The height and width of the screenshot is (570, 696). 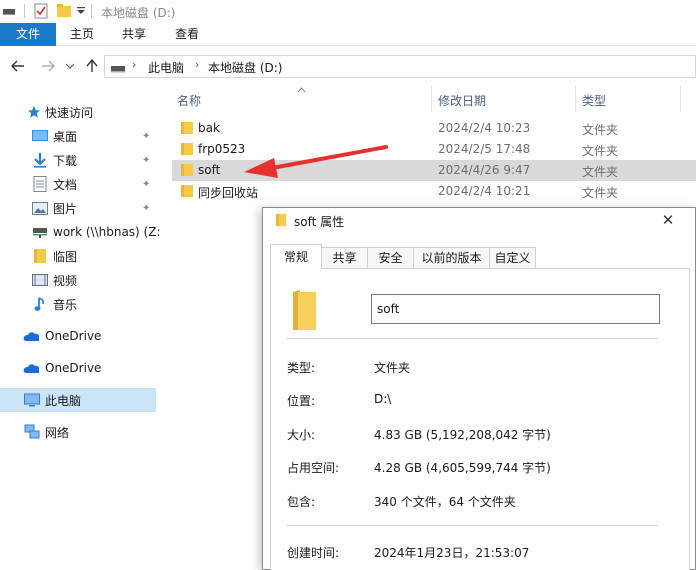 What do you see at coordinates (301, 401) in the screenshot?
I see `prop-label-location: 位置:` at bounding box center [301, 401].